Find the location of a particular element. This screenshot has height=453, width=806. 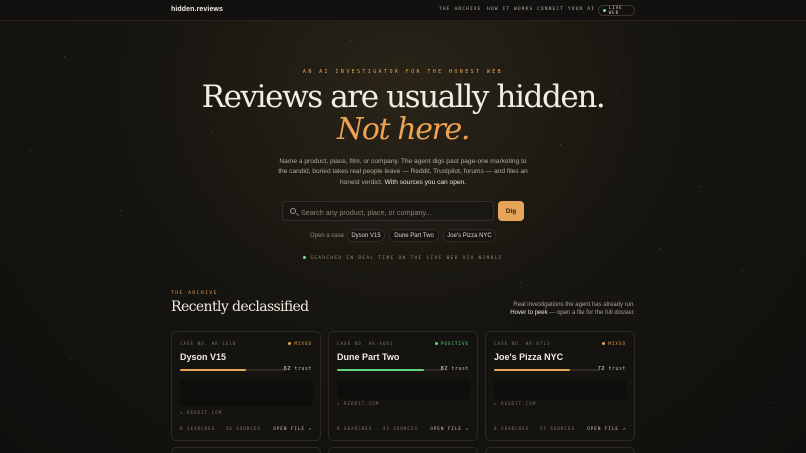

search-icon is located at coordinates (293, 211).